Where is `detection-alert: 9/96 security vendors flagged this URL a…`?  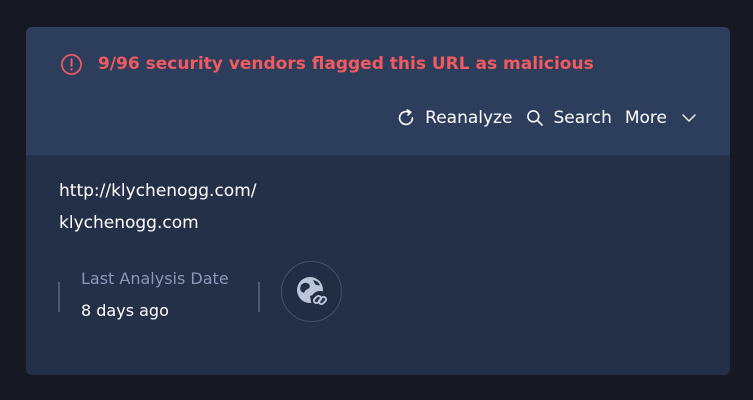 detection-alert: 9/96 security vendors flagged this URL a… is located at coordinates (327, 64).